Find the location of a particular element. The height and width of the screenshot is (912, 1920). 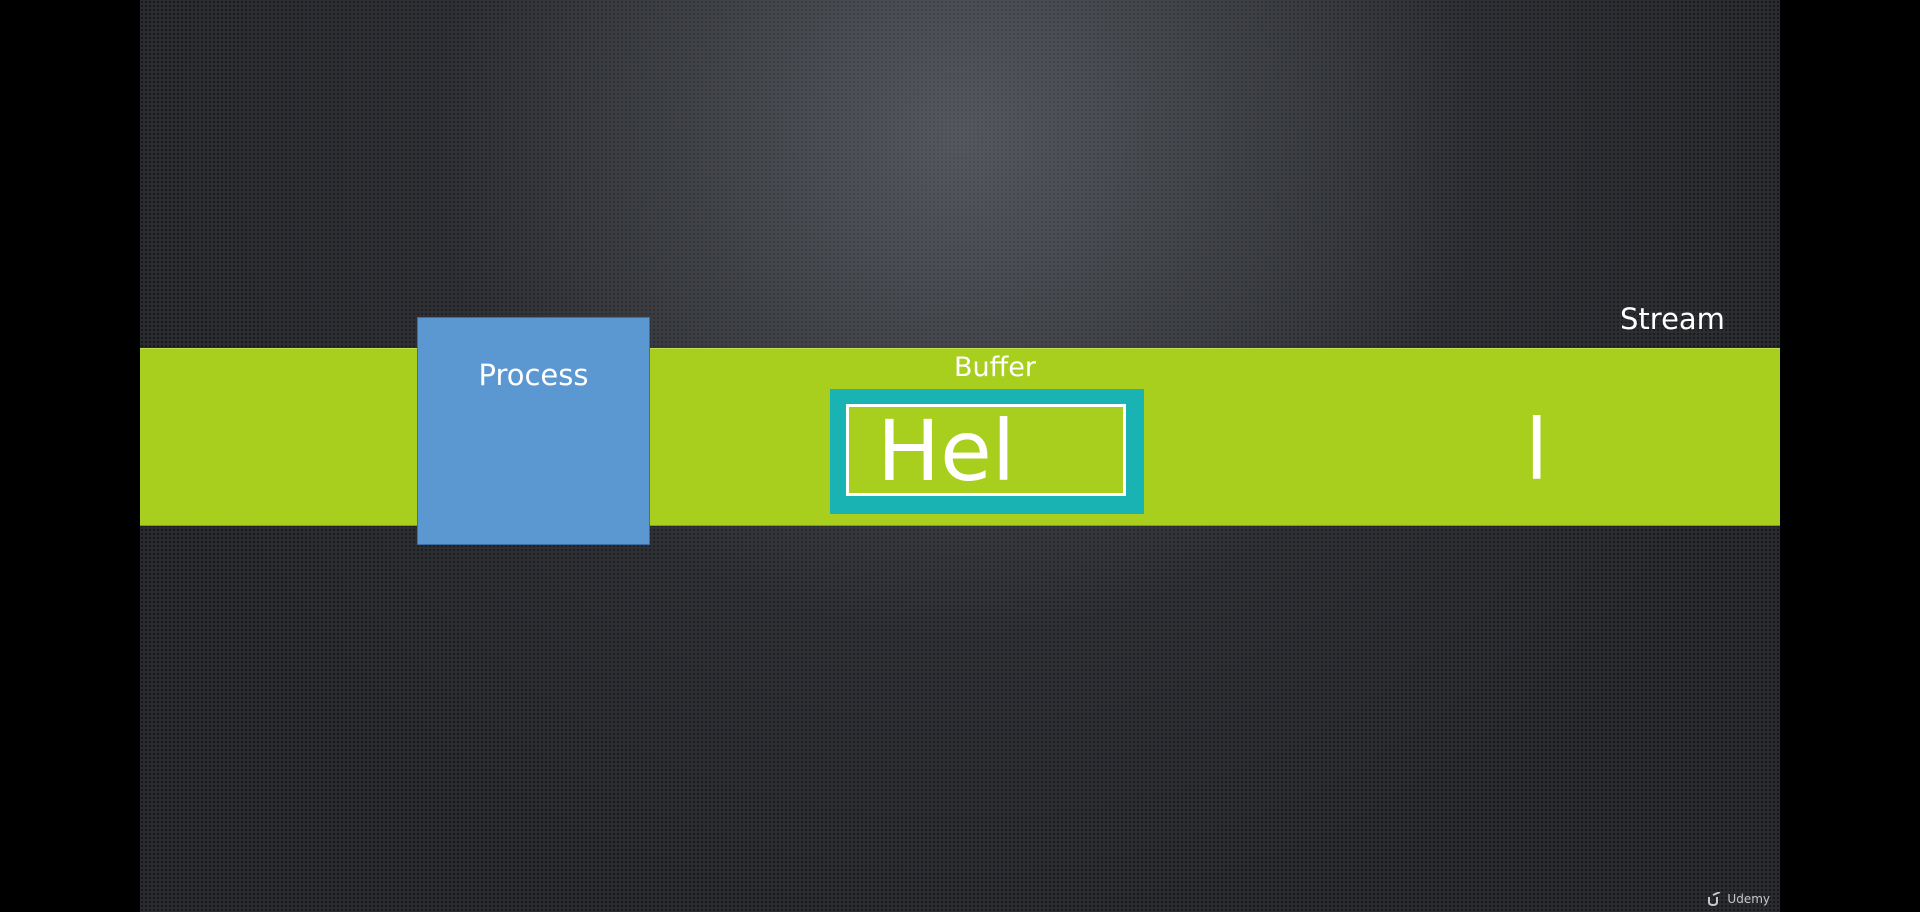

buffer-content: Hel is located at coordinates (946, 450).